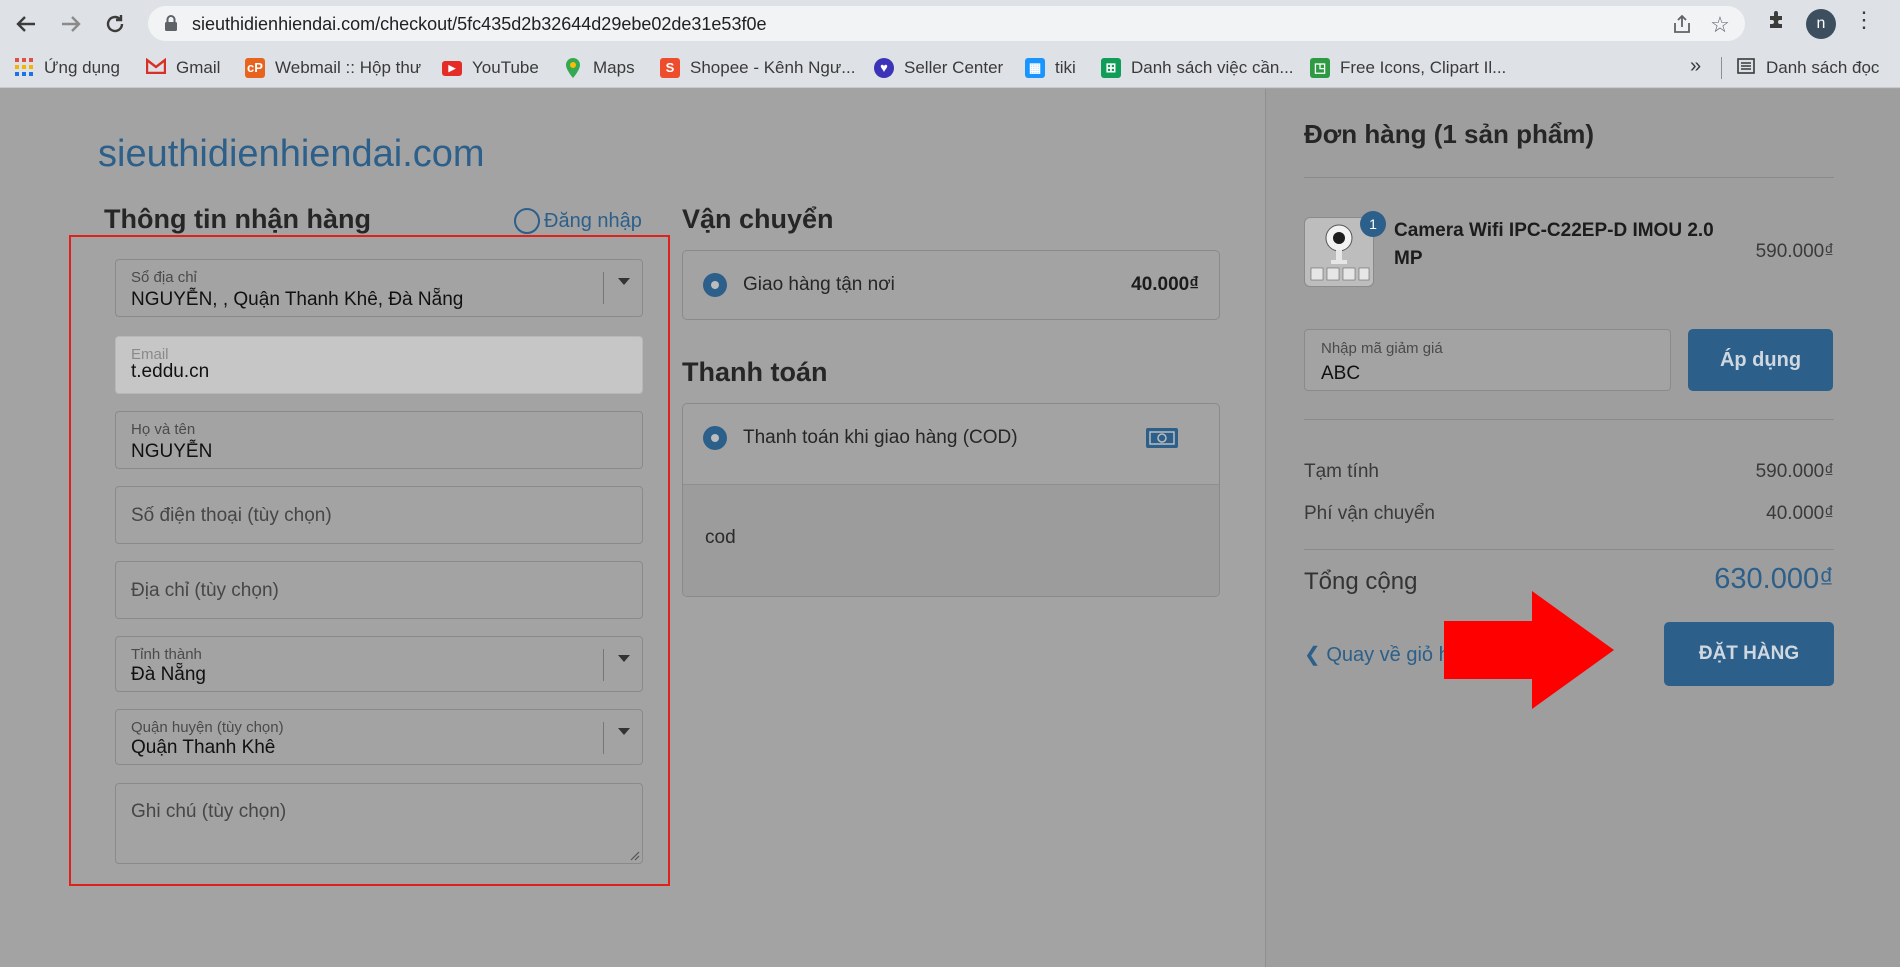 This screenshot has height=967, width=1900. Describe the element at coordinates (1165, 284) in the screenshot. I see `shipping-option-price: 40.000₫` at that location.